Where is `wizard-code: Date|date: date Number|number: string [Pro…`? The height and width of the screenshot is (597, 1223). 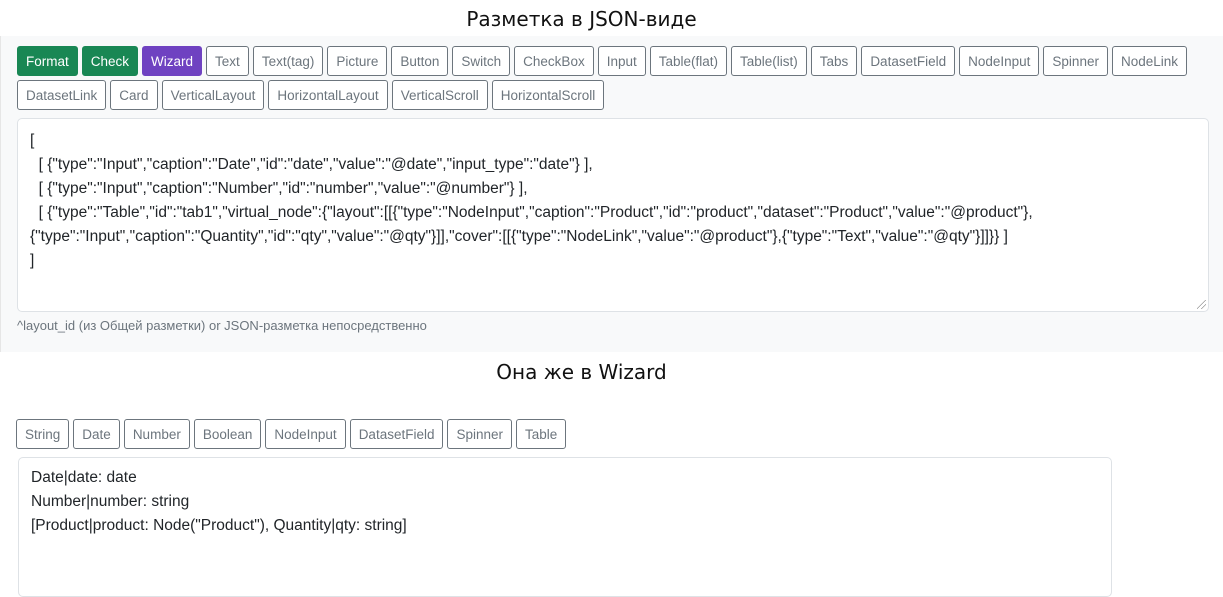
wizard-code: Date|date: date Number|number: string [Pro… is located at coordinates (565, 502).